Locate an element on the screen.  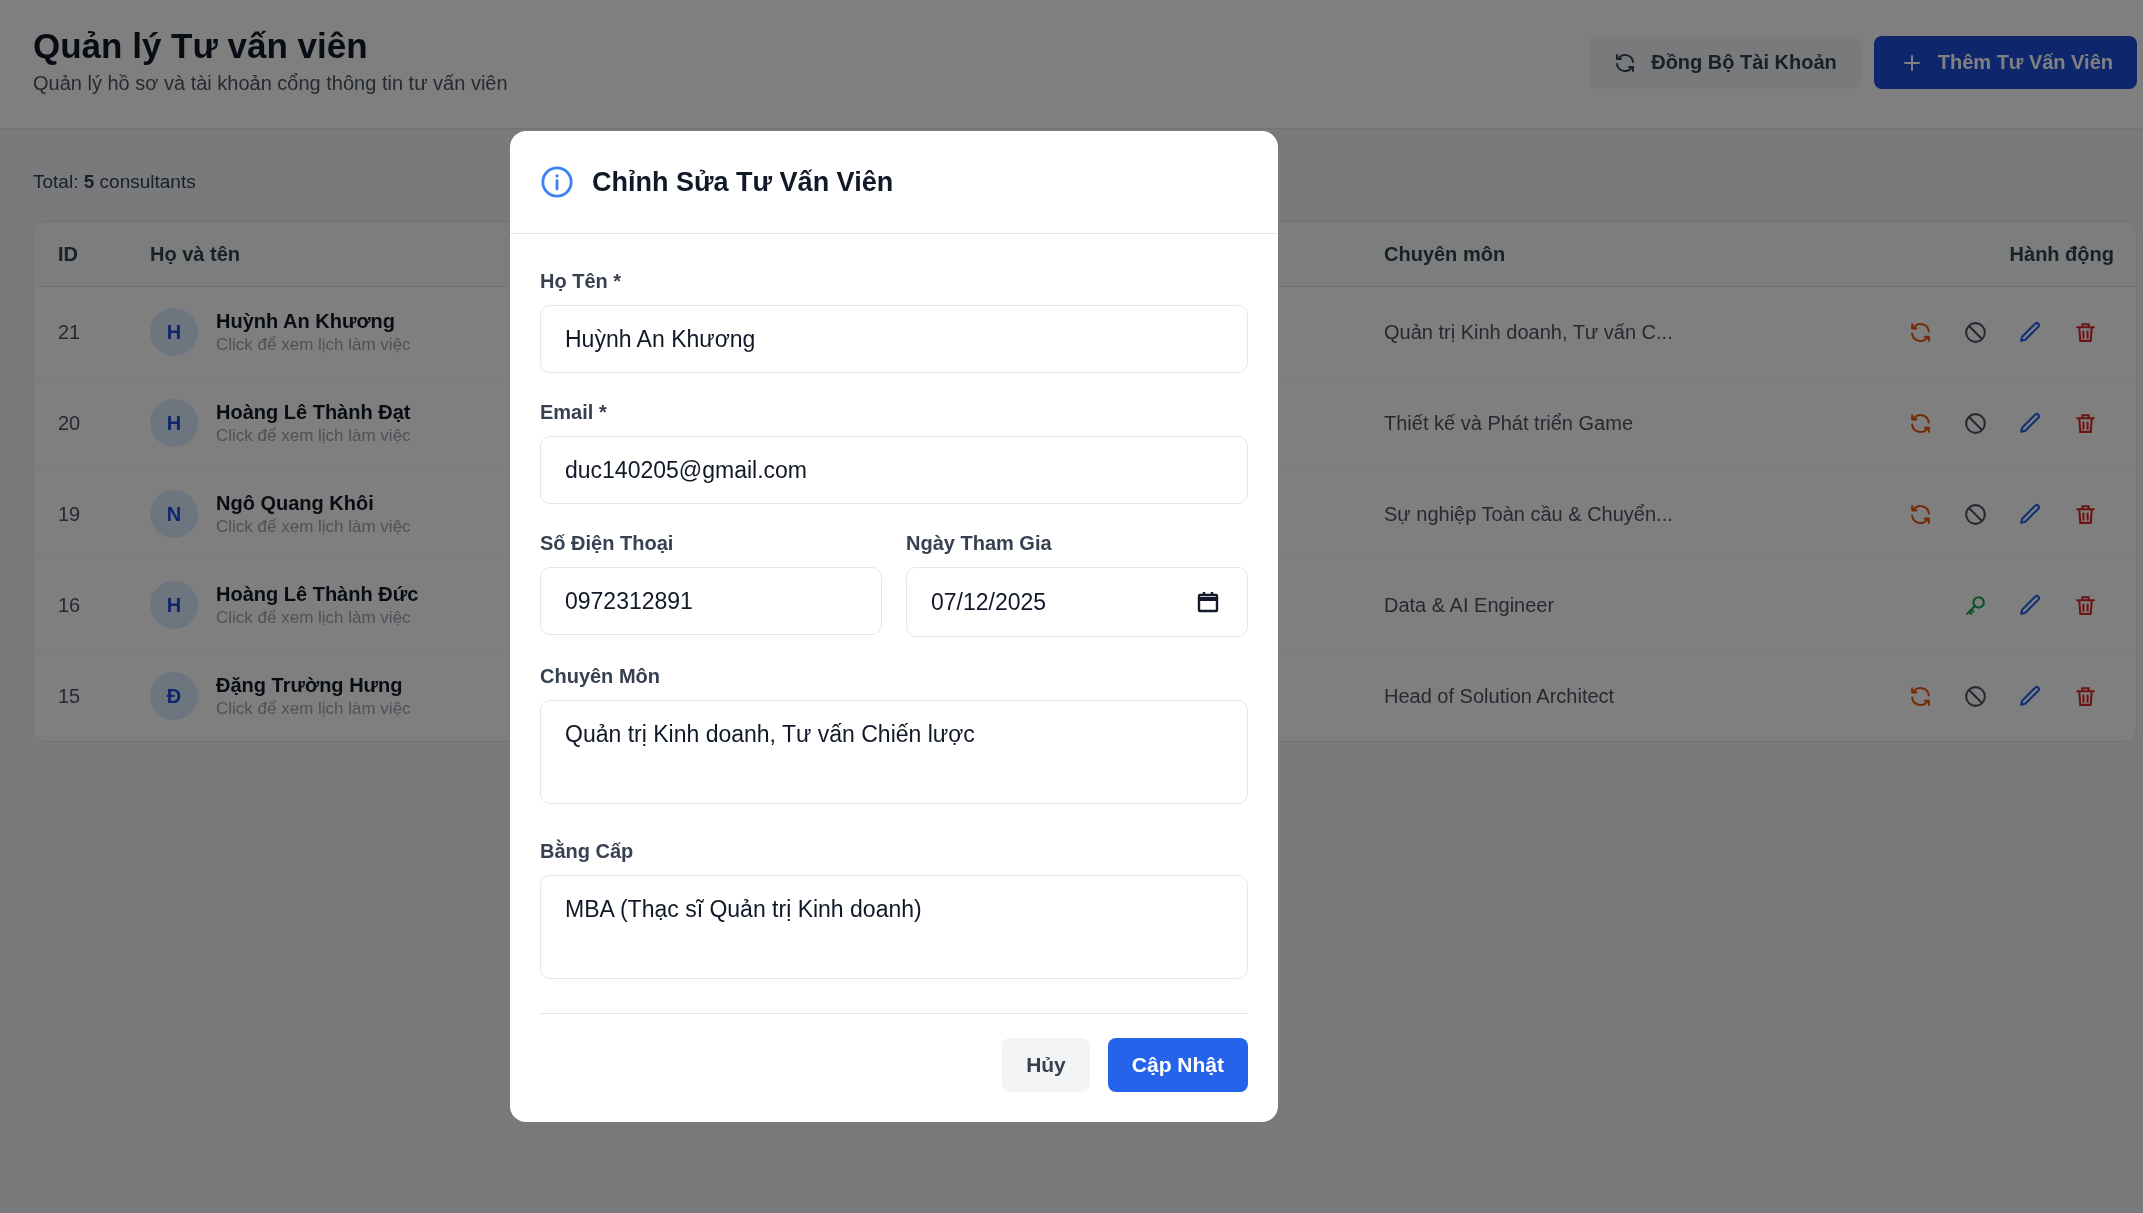
id-cell-text: 15 is located at coordinates (69, 696).